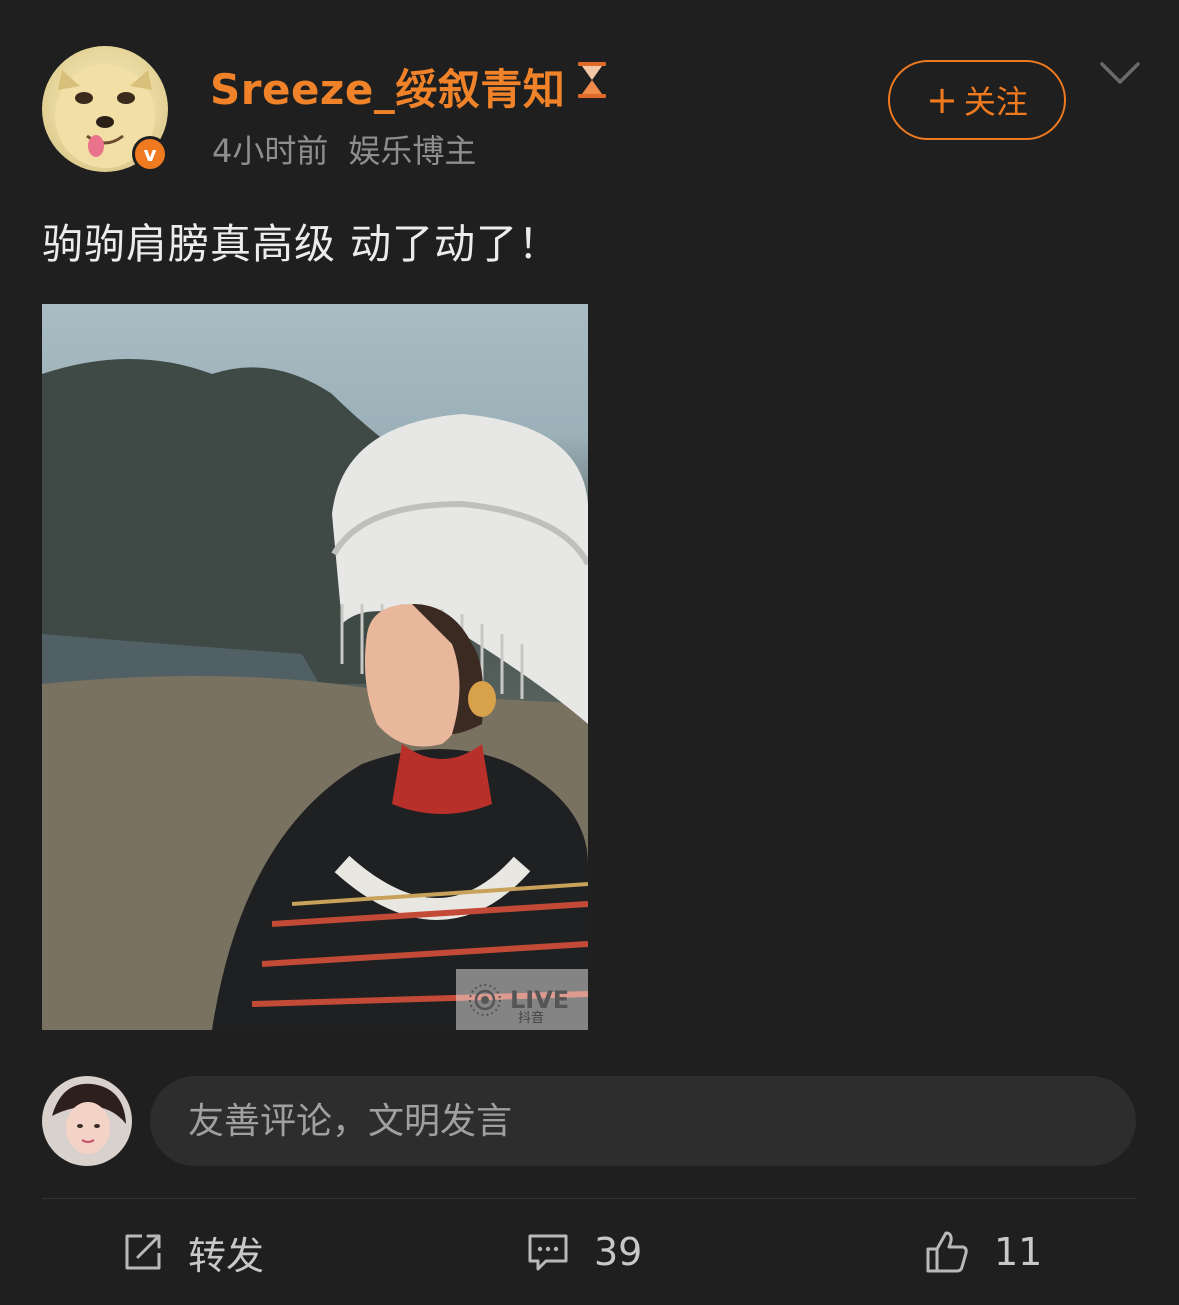 The image size is (1179, 1305). Describe the element at coordinates (1120, 73) in the screenshot. I see `chevron-down-icon` at that location.